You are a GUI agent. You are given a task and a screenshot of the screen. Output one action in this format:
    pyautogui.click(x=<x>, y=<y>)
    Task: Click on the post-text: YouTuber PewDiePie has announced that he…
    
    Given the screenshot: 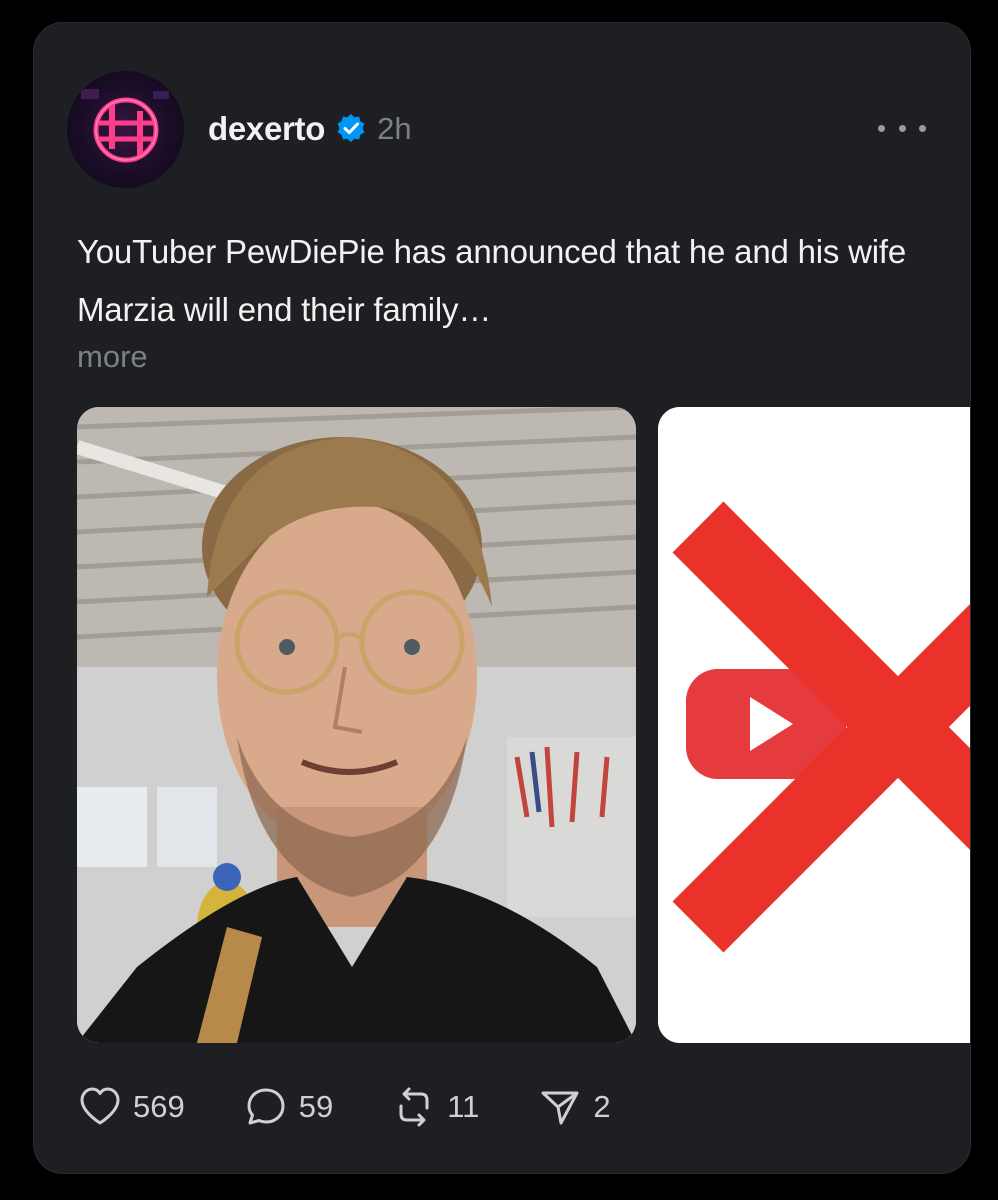 What is the action you would take?
    pyautogui.click(x=492, y=280)
    